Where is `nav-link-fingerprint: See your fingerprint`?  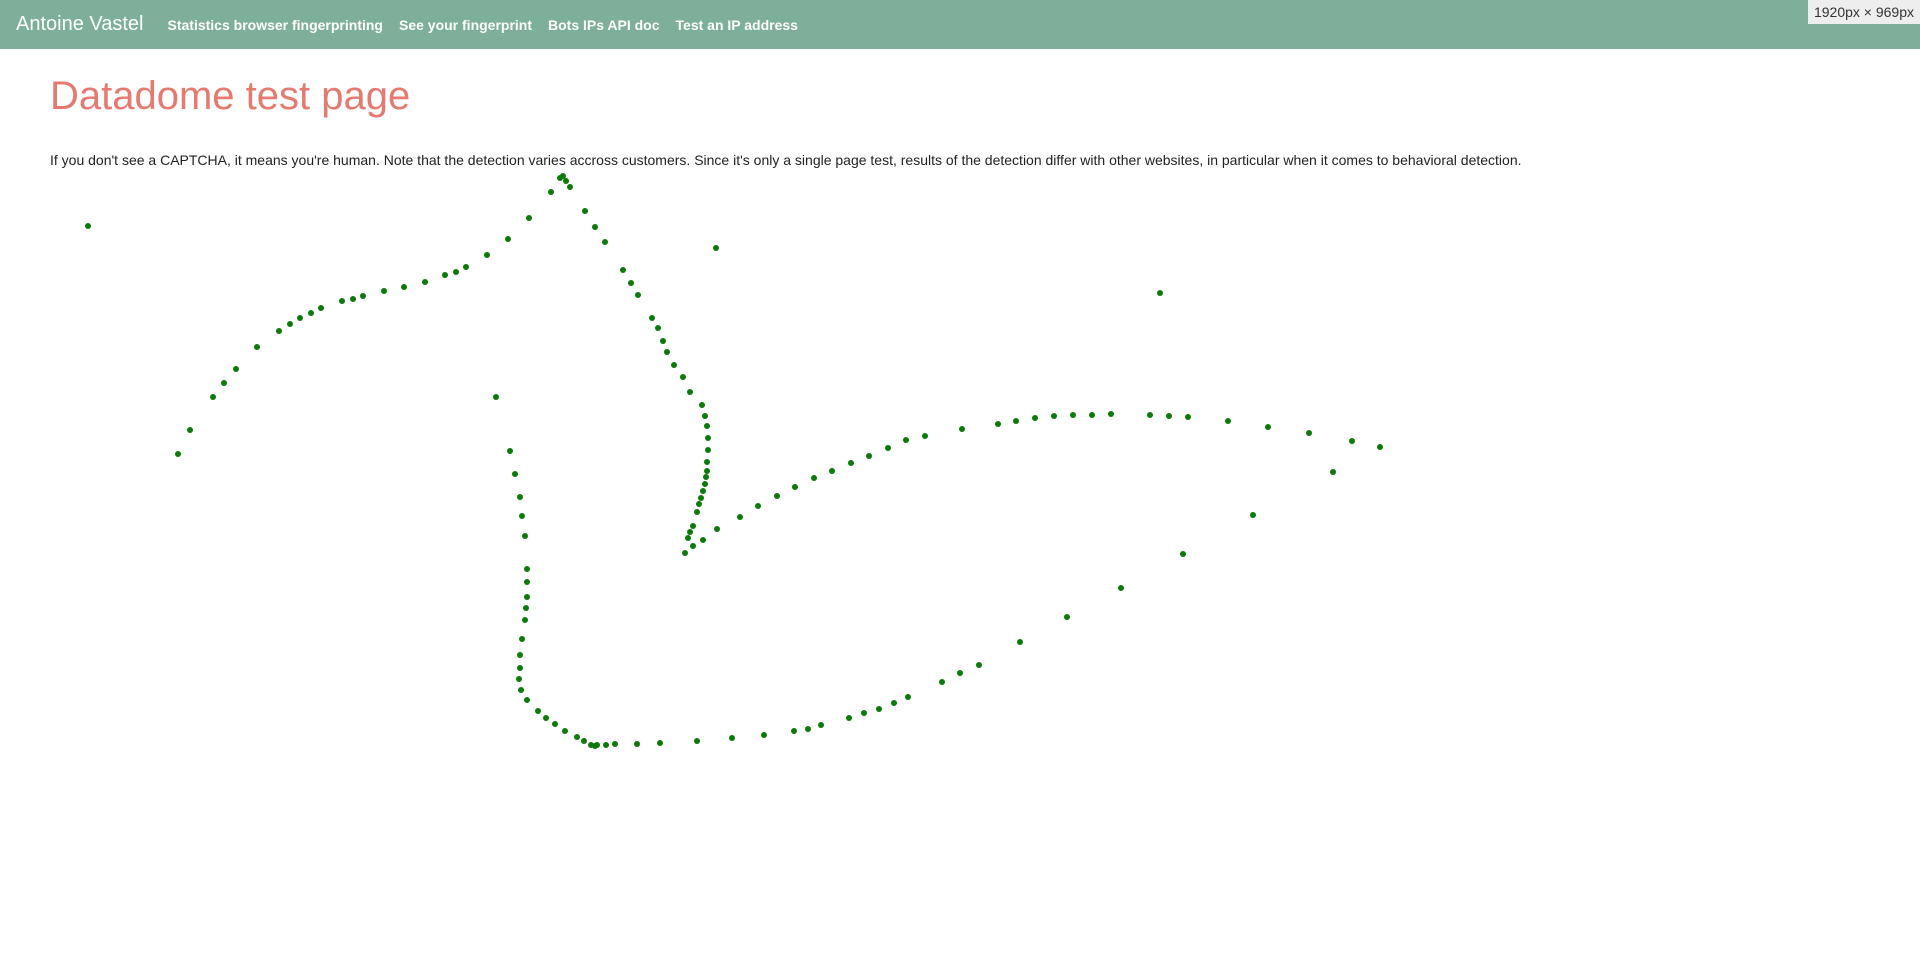 nav-link-fingerprint: See your fingerprint is located at coordinates (465, 25).